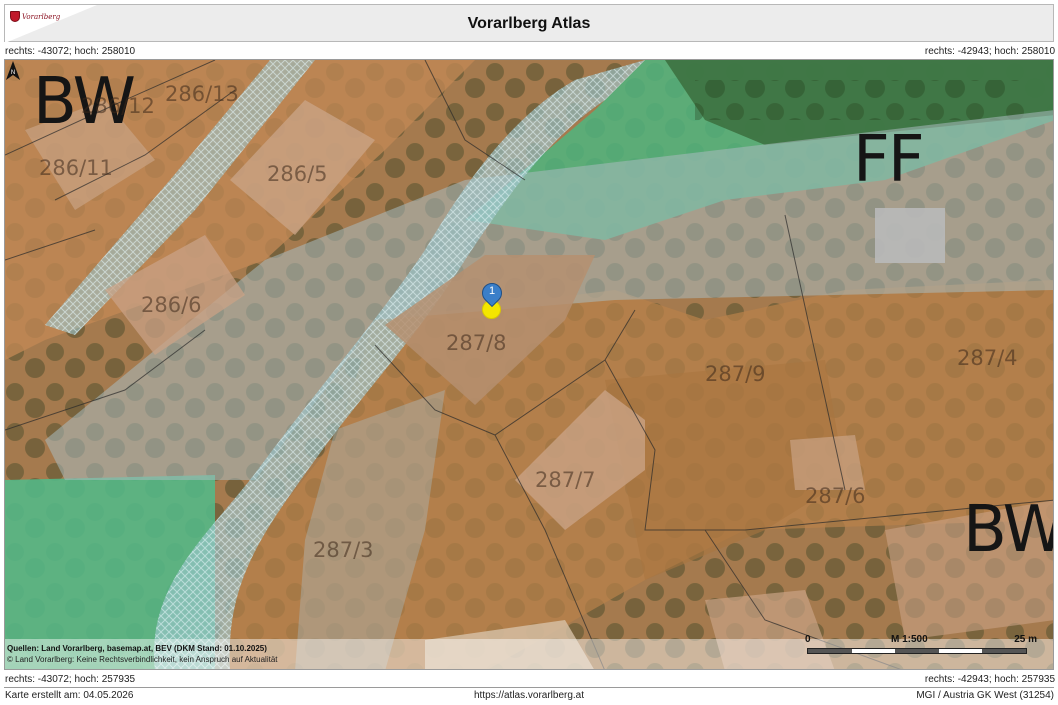  Describe the element at coordinates (985, 695) in the screenshot. I see `coordinate-reference-system: MGI / Austria GK West (31254)` at that location.